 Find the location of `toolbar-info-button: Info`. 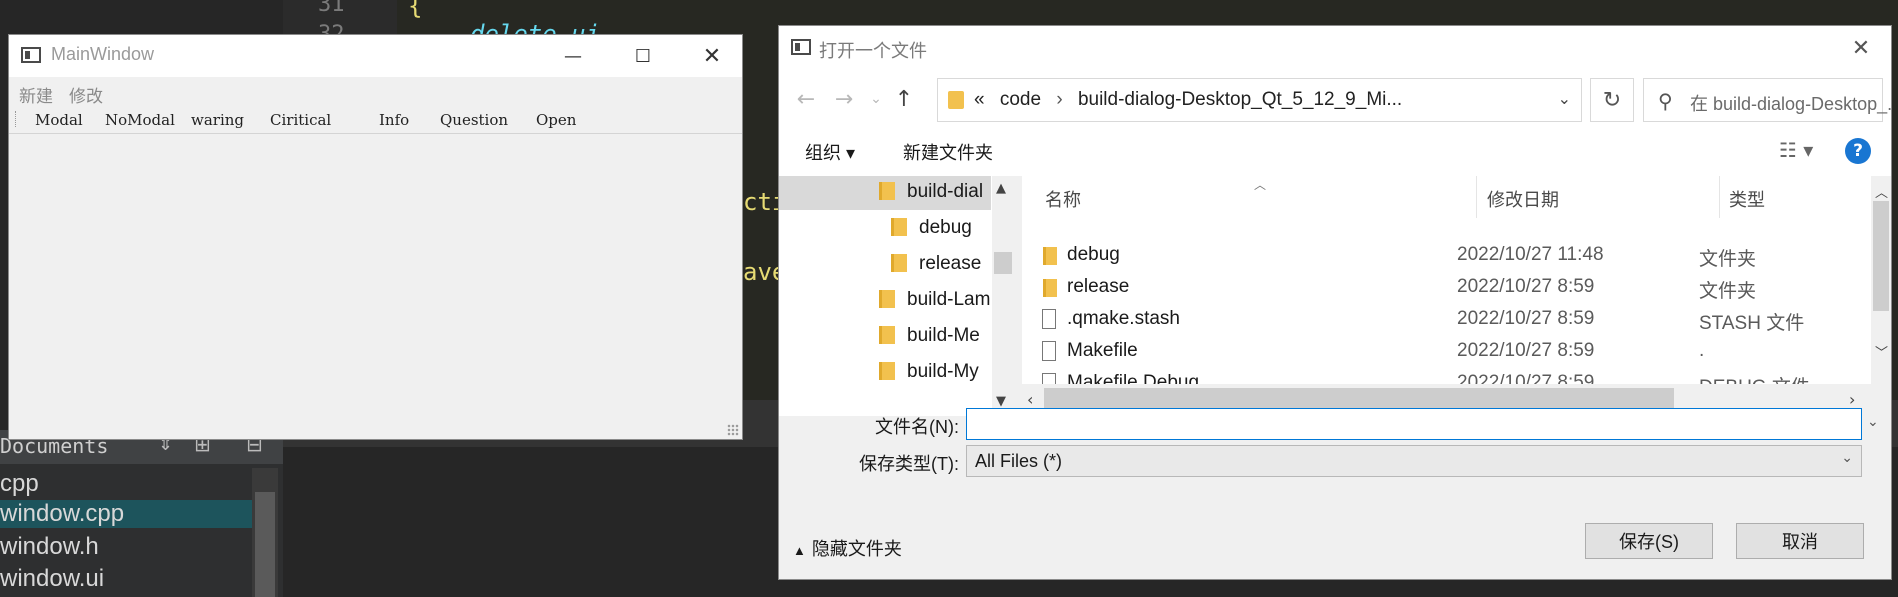

toolbar-info-button: Info is located at coordinates (394, 120).